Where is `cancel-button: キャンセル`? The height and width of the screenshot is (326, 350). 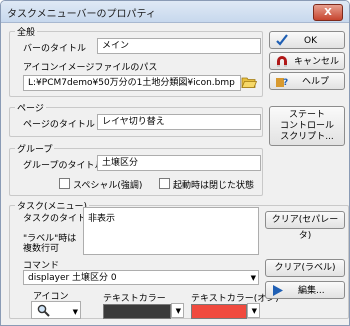
cancel-button: キャンセル is located at coordinates (307, 61).